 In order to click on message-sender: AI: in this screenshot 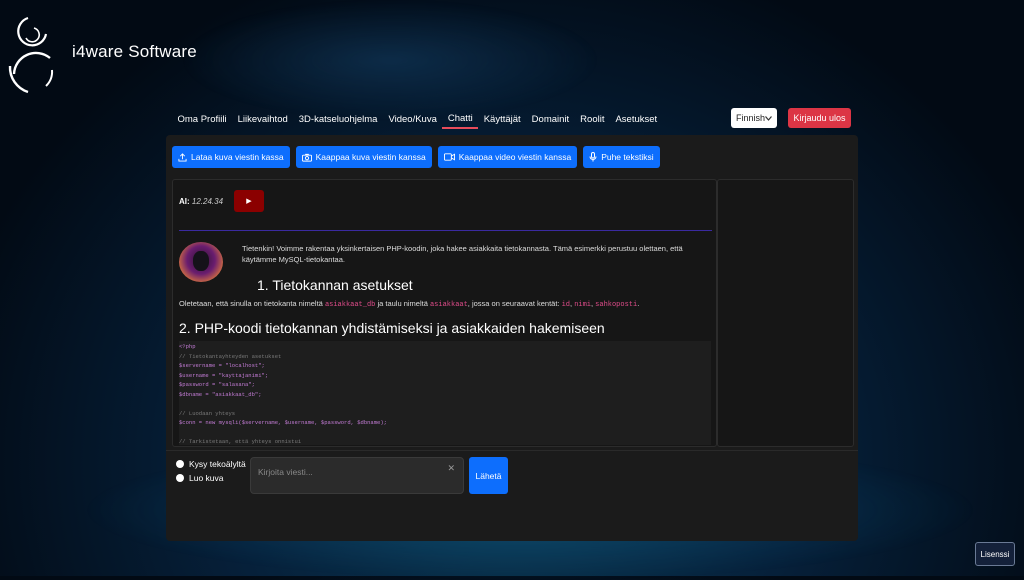, I will do `click(184, 201)`.